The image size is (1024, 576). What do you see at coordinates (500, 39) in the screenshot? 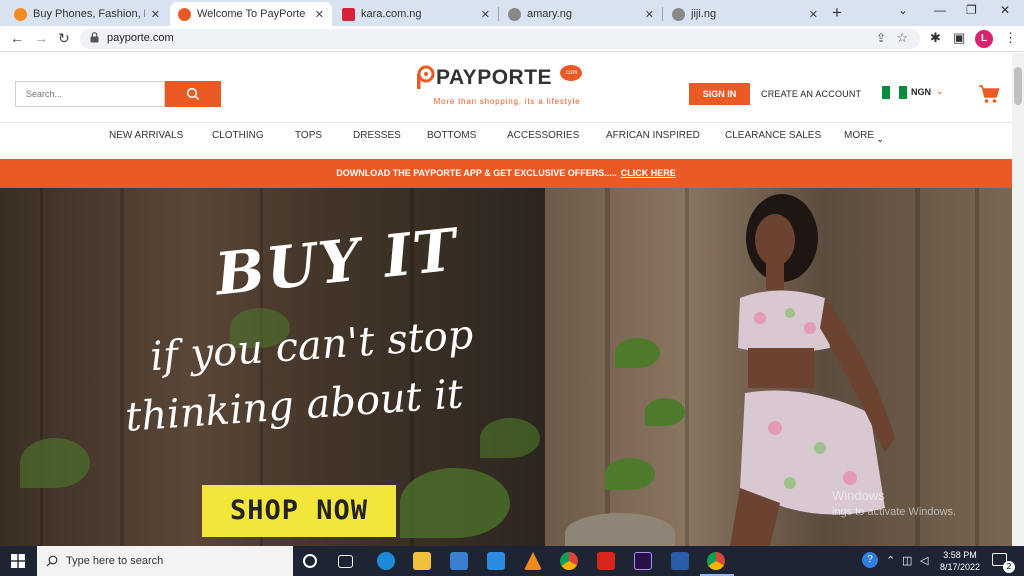
I see `address-bar: payporte.com ⇪ ☆` at bounding box center [500, 39].